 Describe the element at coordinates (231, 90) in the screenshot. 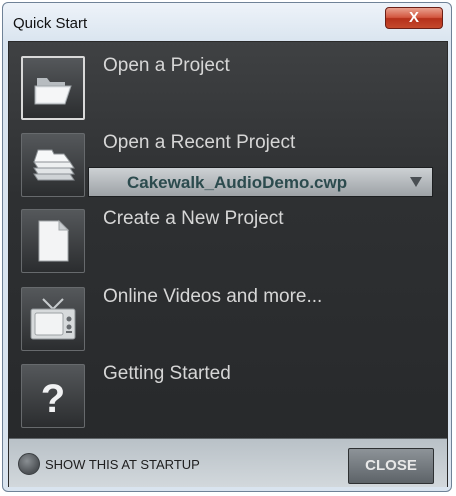

I see `open-project-item: Open a Project` at that location.